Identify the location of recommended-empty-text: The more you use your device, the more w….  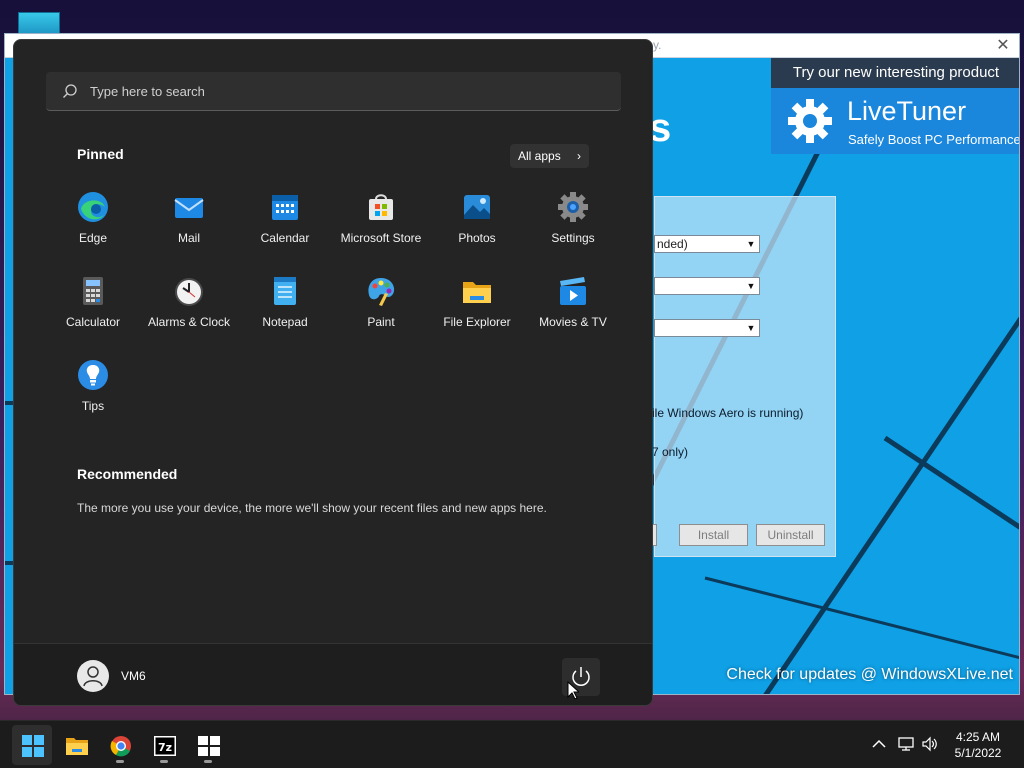
(312, 508).